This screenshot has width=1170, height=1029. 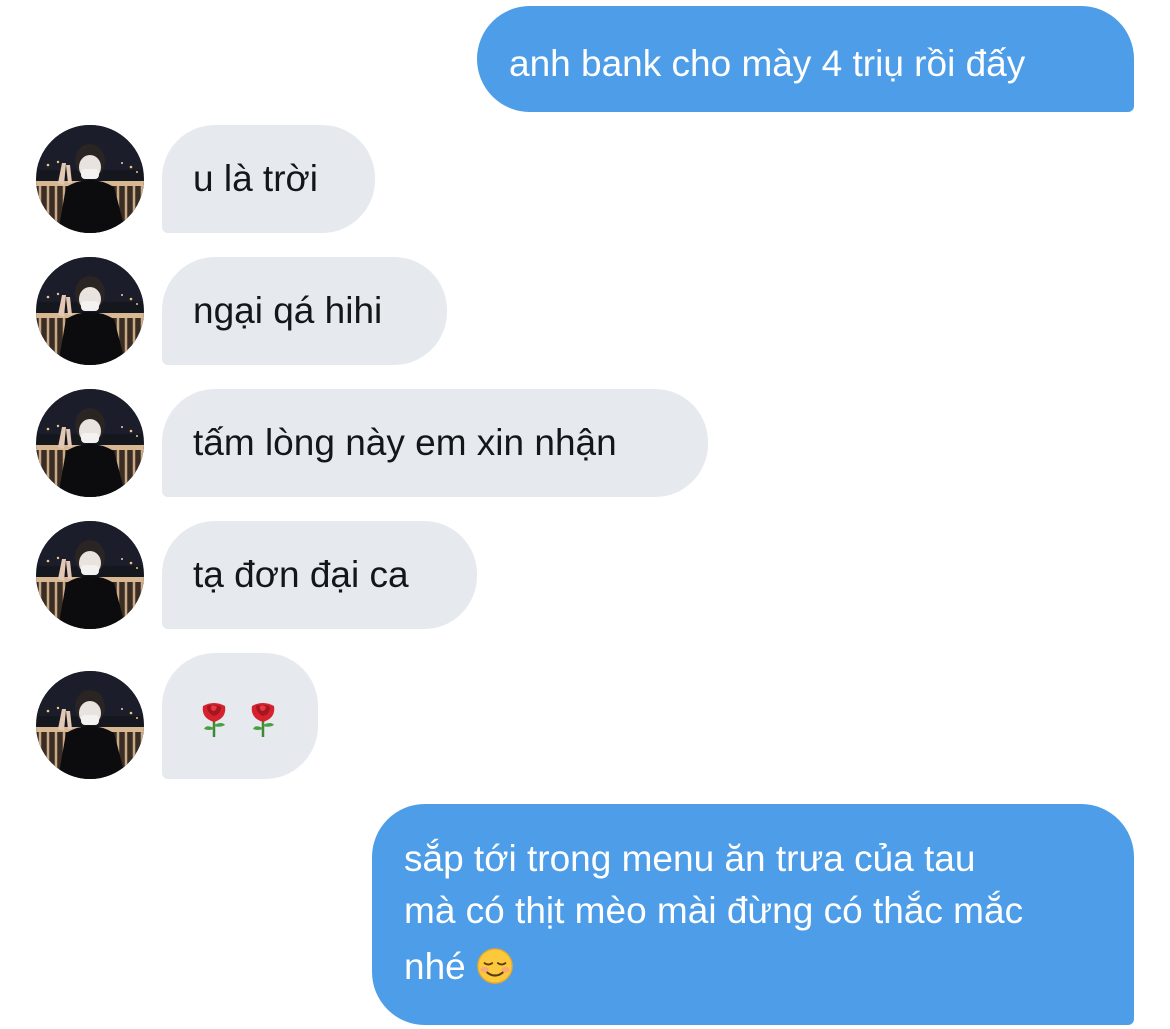 What do you see at coordinates (750, 967) in the screenshot?
I see `message-line-with-emoji: nhé` at bounding box center [750, 967].